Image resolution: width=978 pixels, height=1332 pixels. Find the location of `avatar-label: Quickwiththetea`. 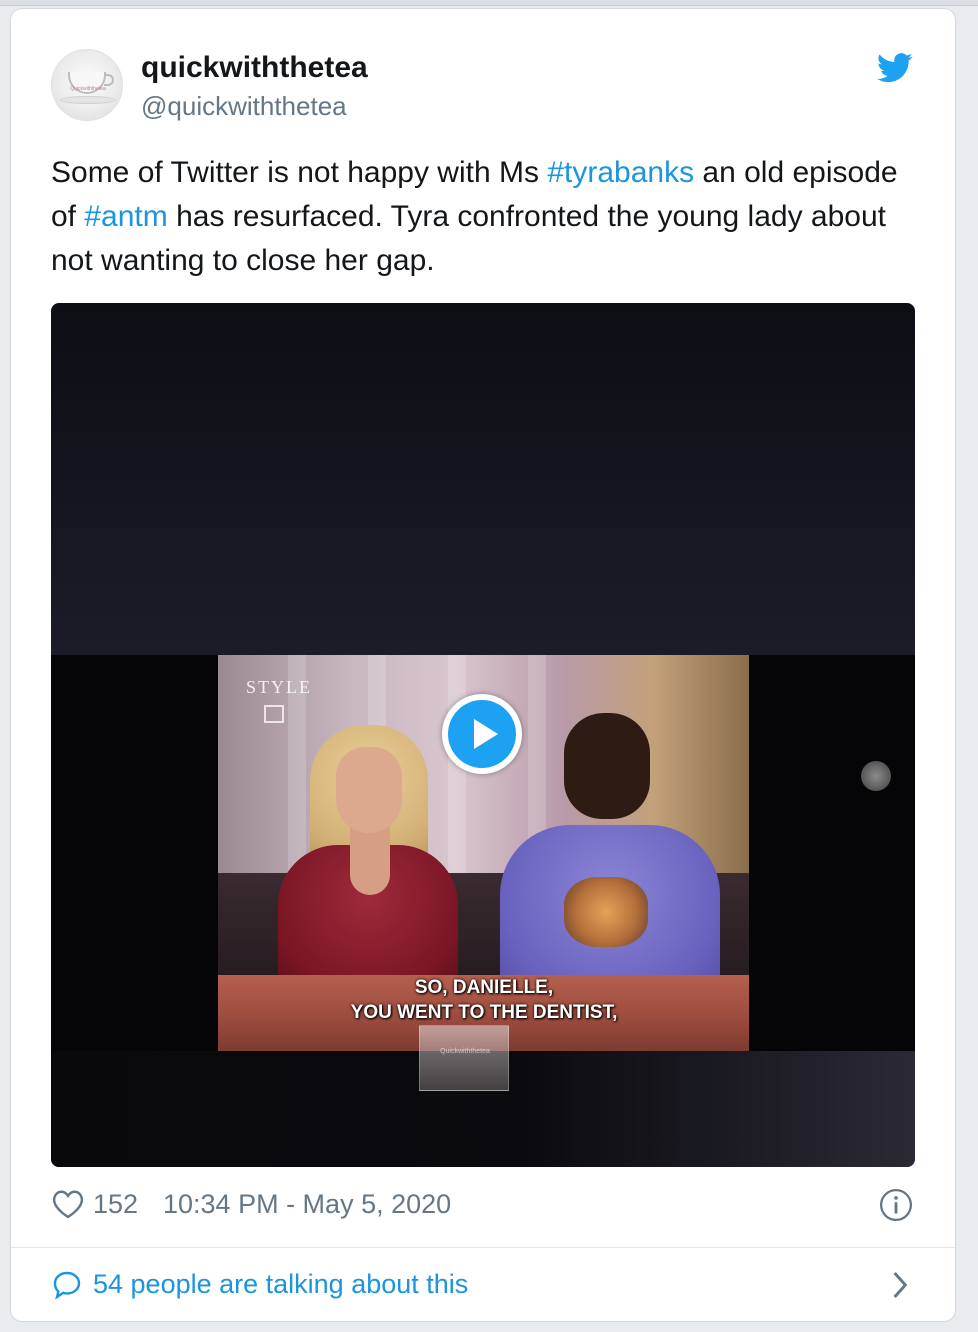

avatar-label: Quickwiththetea is located at coordinates (88, 89).